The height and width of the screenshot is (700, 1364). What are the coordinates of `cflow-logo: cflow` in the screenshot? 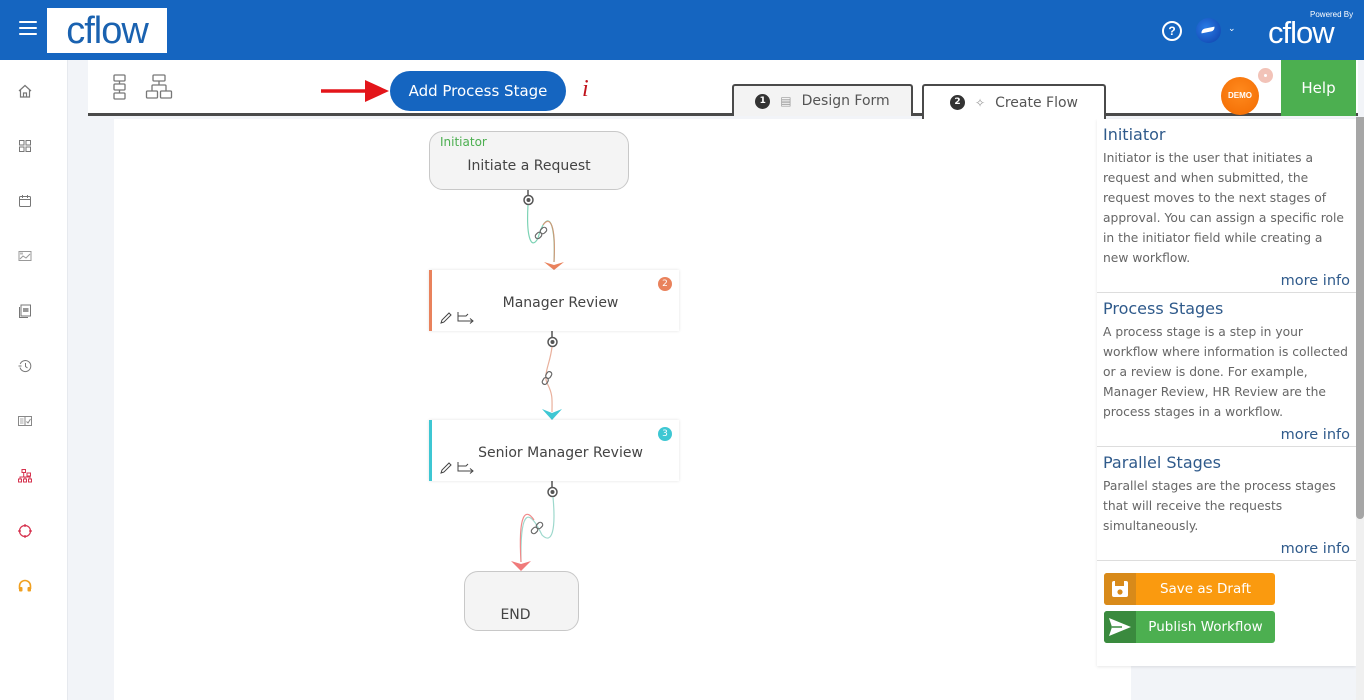 It's located at (107, 30).